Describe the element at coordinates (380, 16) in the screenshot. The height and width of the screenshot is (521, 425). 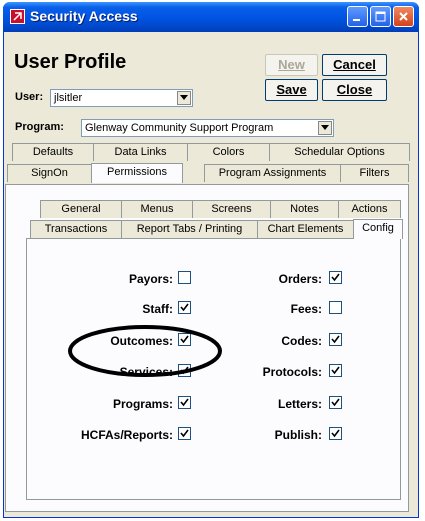
I see `maximize-icon` at that location.